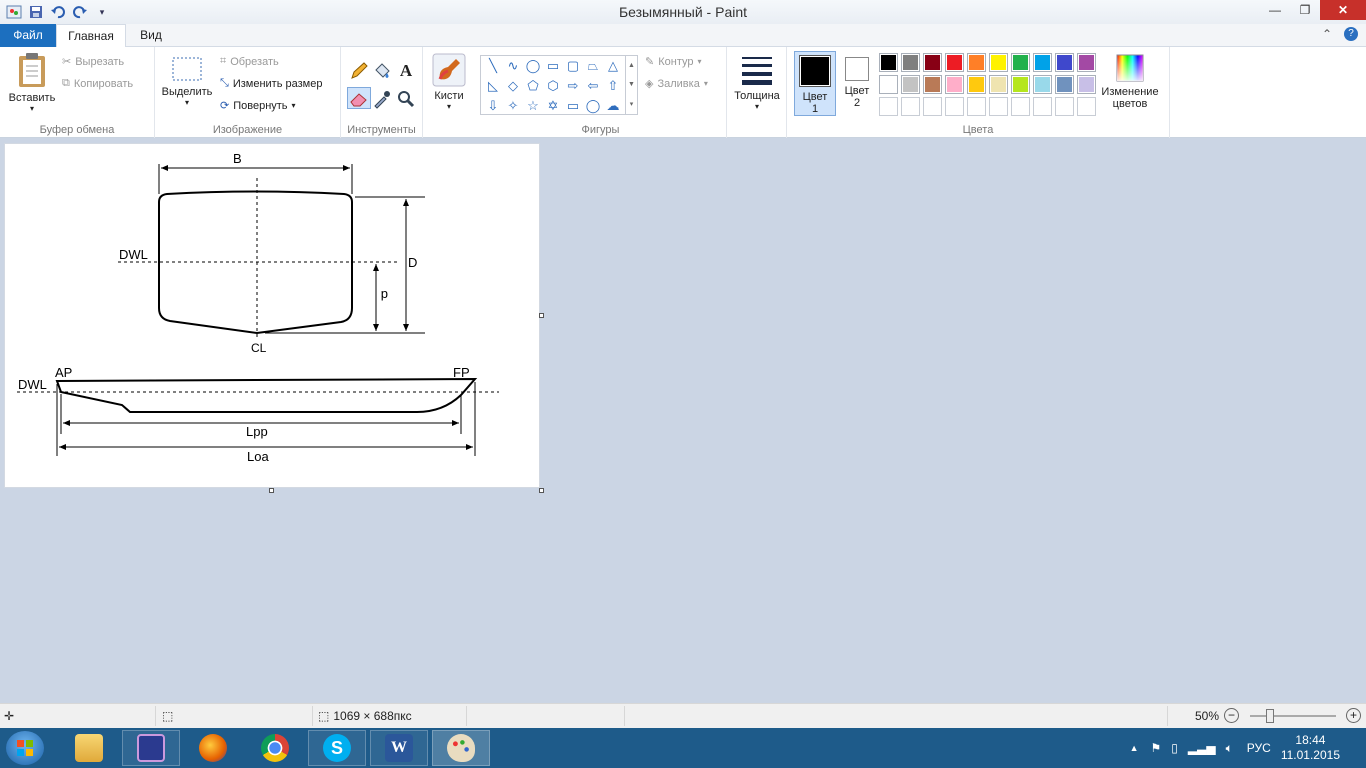  What do you see at coordinates (613, 86) in the screenshot?
I see `up-arrow-shape-icon: ⇧` at bounding box center [613, 86].